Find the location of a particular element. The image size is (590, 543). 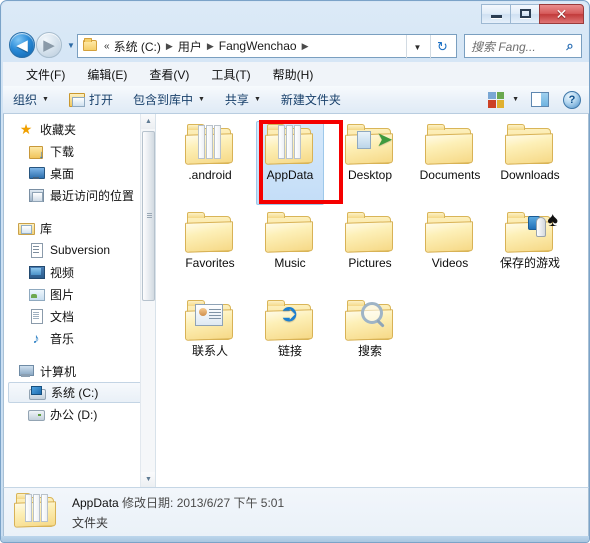

minimize-icon is located at coordinates (496, 16).